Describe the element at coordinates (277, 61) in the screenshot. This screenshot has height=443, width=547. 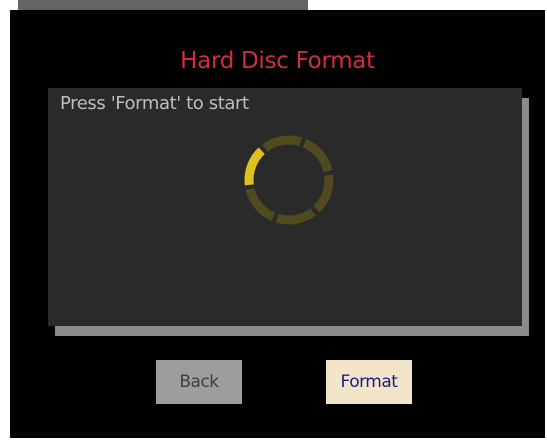
I see `dialog-title: Hard Disc Format` at that location.